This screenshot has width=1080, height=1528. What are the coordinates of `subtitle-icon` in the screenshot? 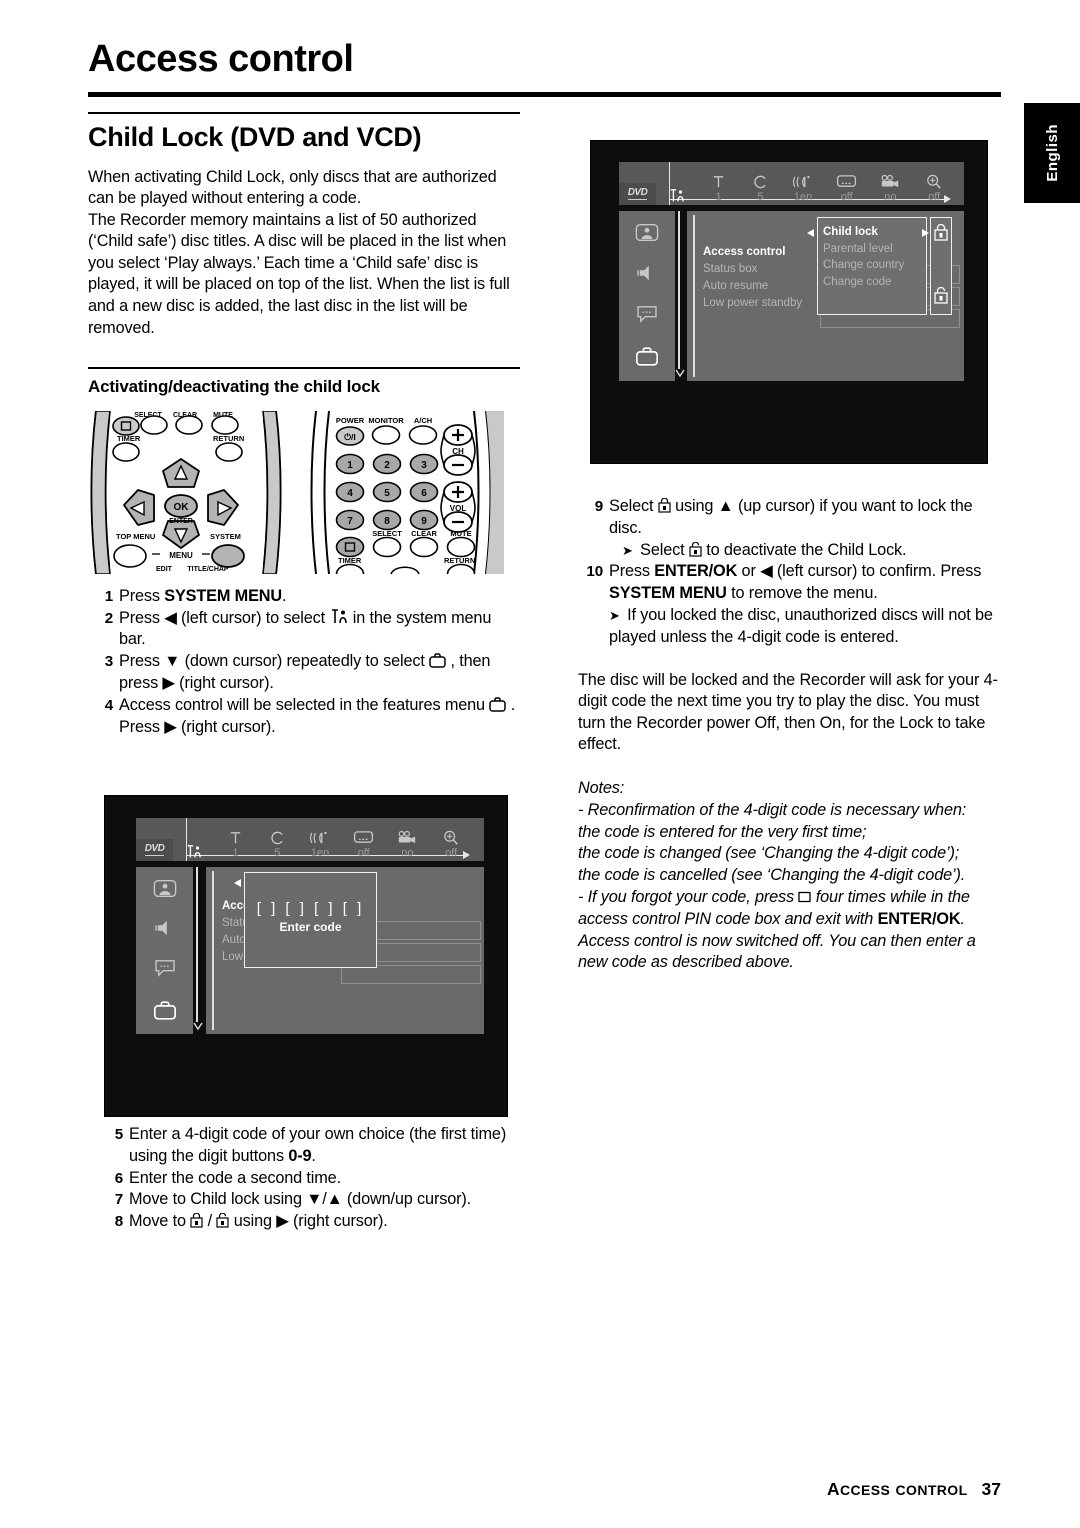 It's located at (364, 837).